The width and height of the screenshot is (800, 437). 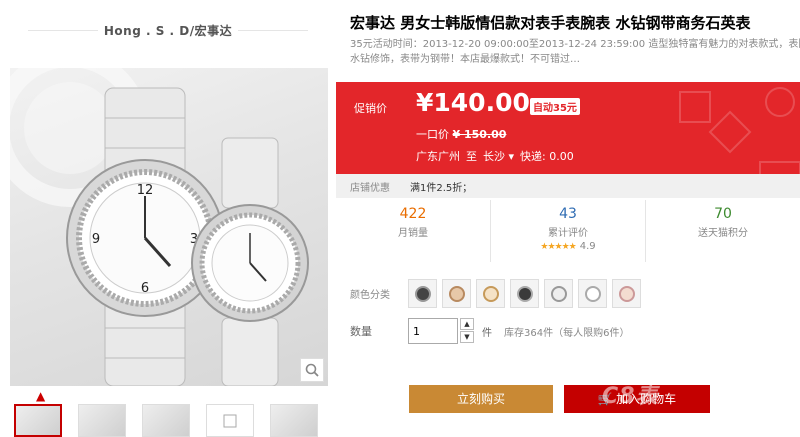 I want to click on ship-to-select: 长沙 ▾, so click(x=498, y=156).